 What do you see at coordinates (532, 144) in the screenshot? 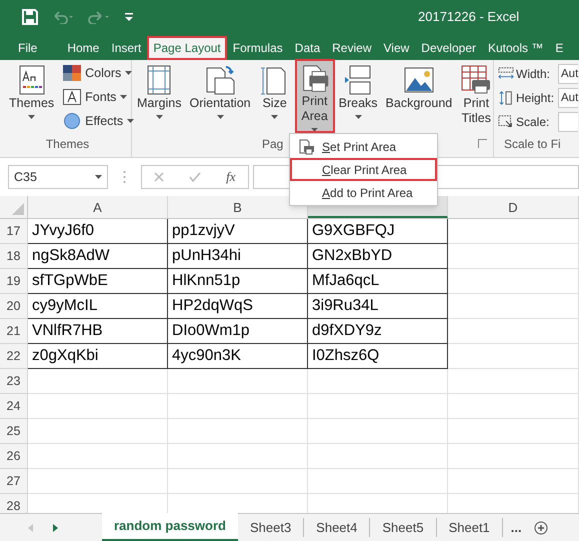
I see `group-label: Scale to Fi` at bounding box center [532, 144].